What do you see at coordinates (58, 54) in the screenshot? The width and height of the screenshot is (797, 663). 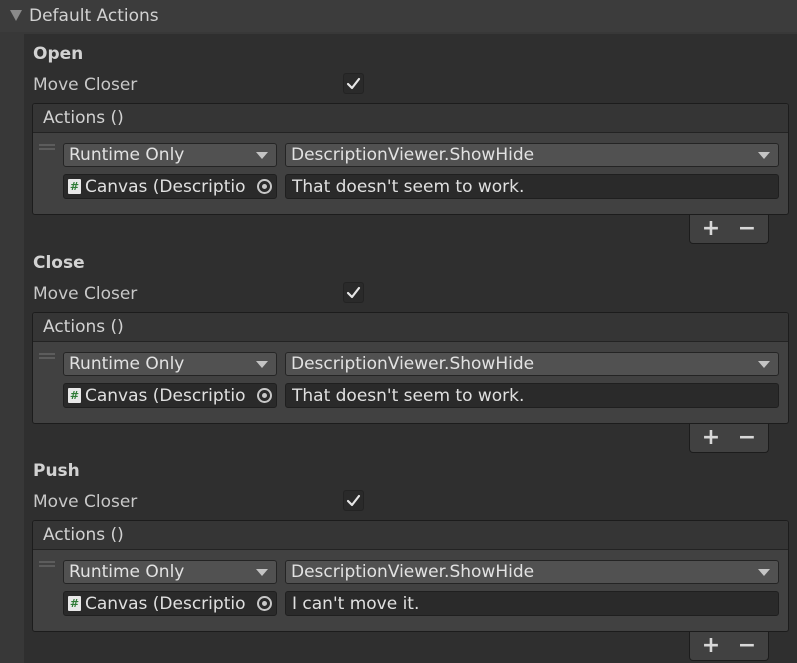 I see `section-title: Open` at bounding box center [58, 54].